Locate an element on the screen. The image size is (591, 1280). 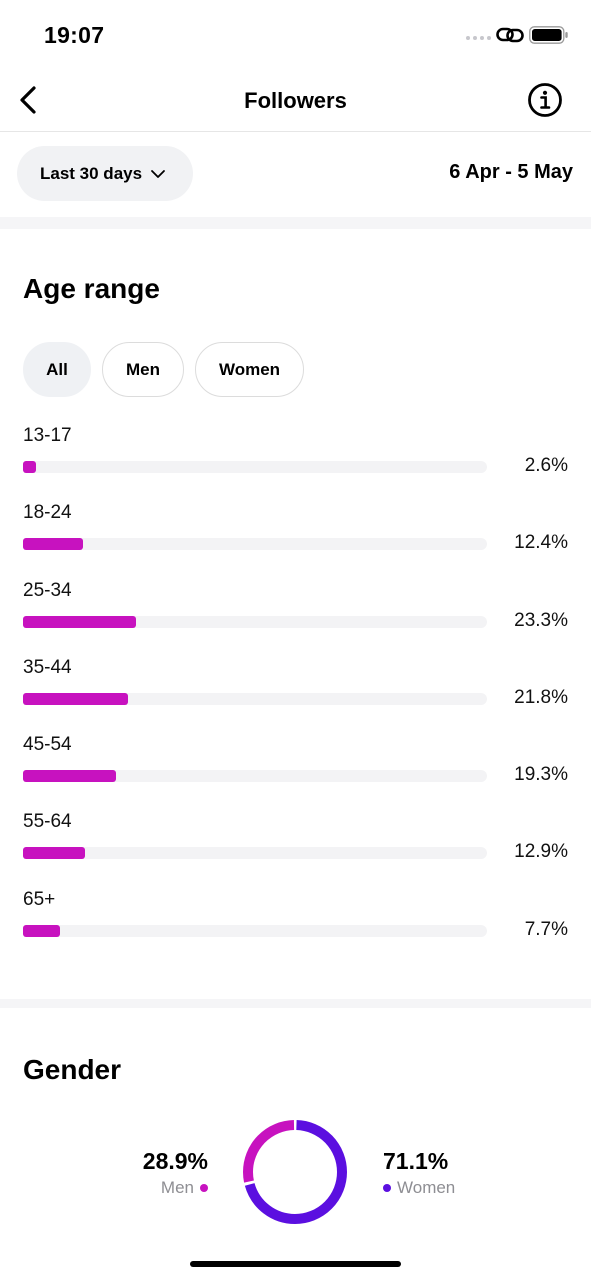
women-legend-dot is located at coordinates (387, 1188).